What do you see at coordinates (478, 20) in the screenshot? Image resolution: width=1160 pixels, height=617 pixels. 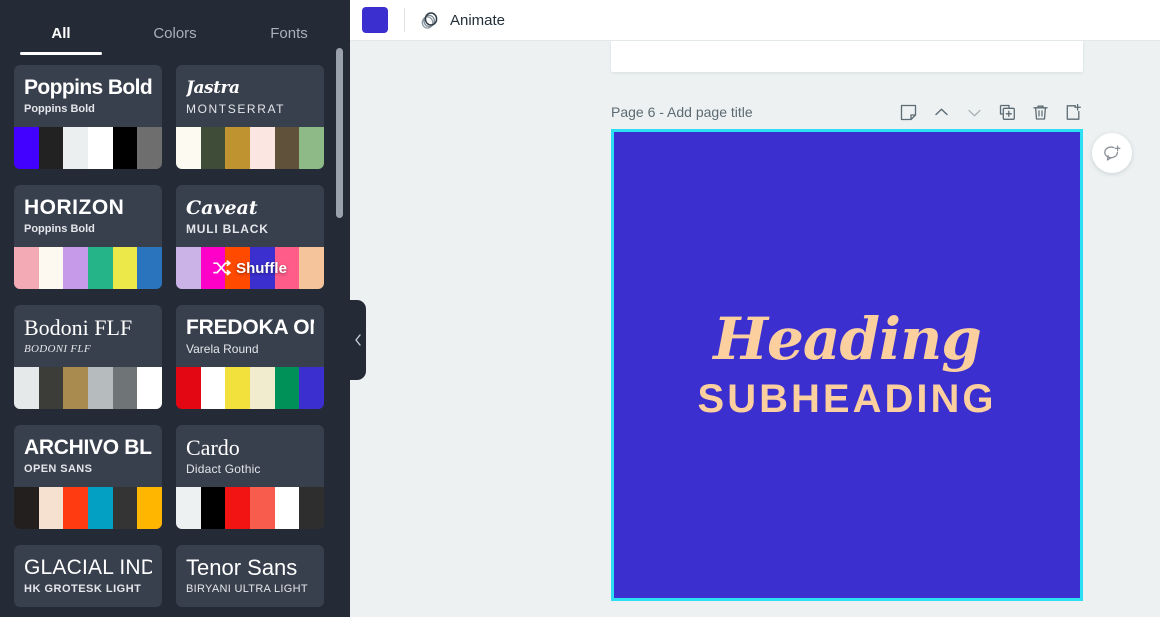 I see `animate-label: Animate` at bounding box center [478, 20].